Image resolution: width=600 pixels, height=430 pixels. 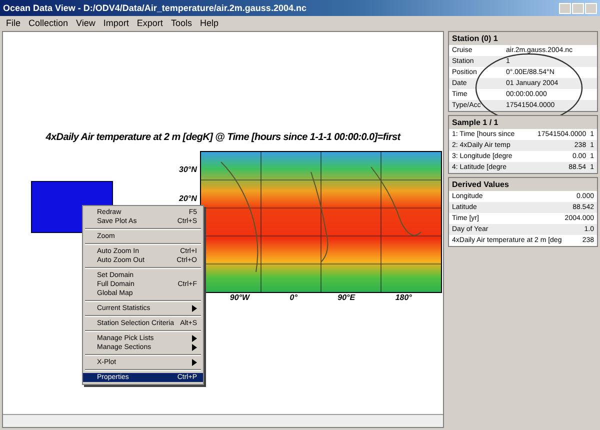 What do you see at coordinates (523, 122) in the screenshot?
I see `panel-header: Sample 1 / 1` at bounding box center [523, 122].